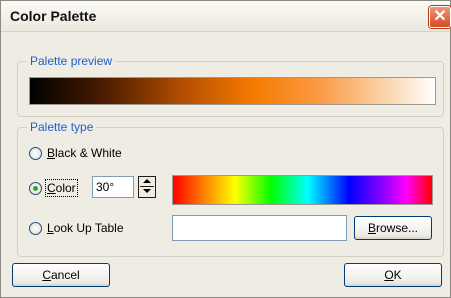 Image resolution: width=451 pixels, height=298 pixels. Describe the element at coordinates (302, 190) in the screenshot. I see `color-spectrum-preview` at that location.